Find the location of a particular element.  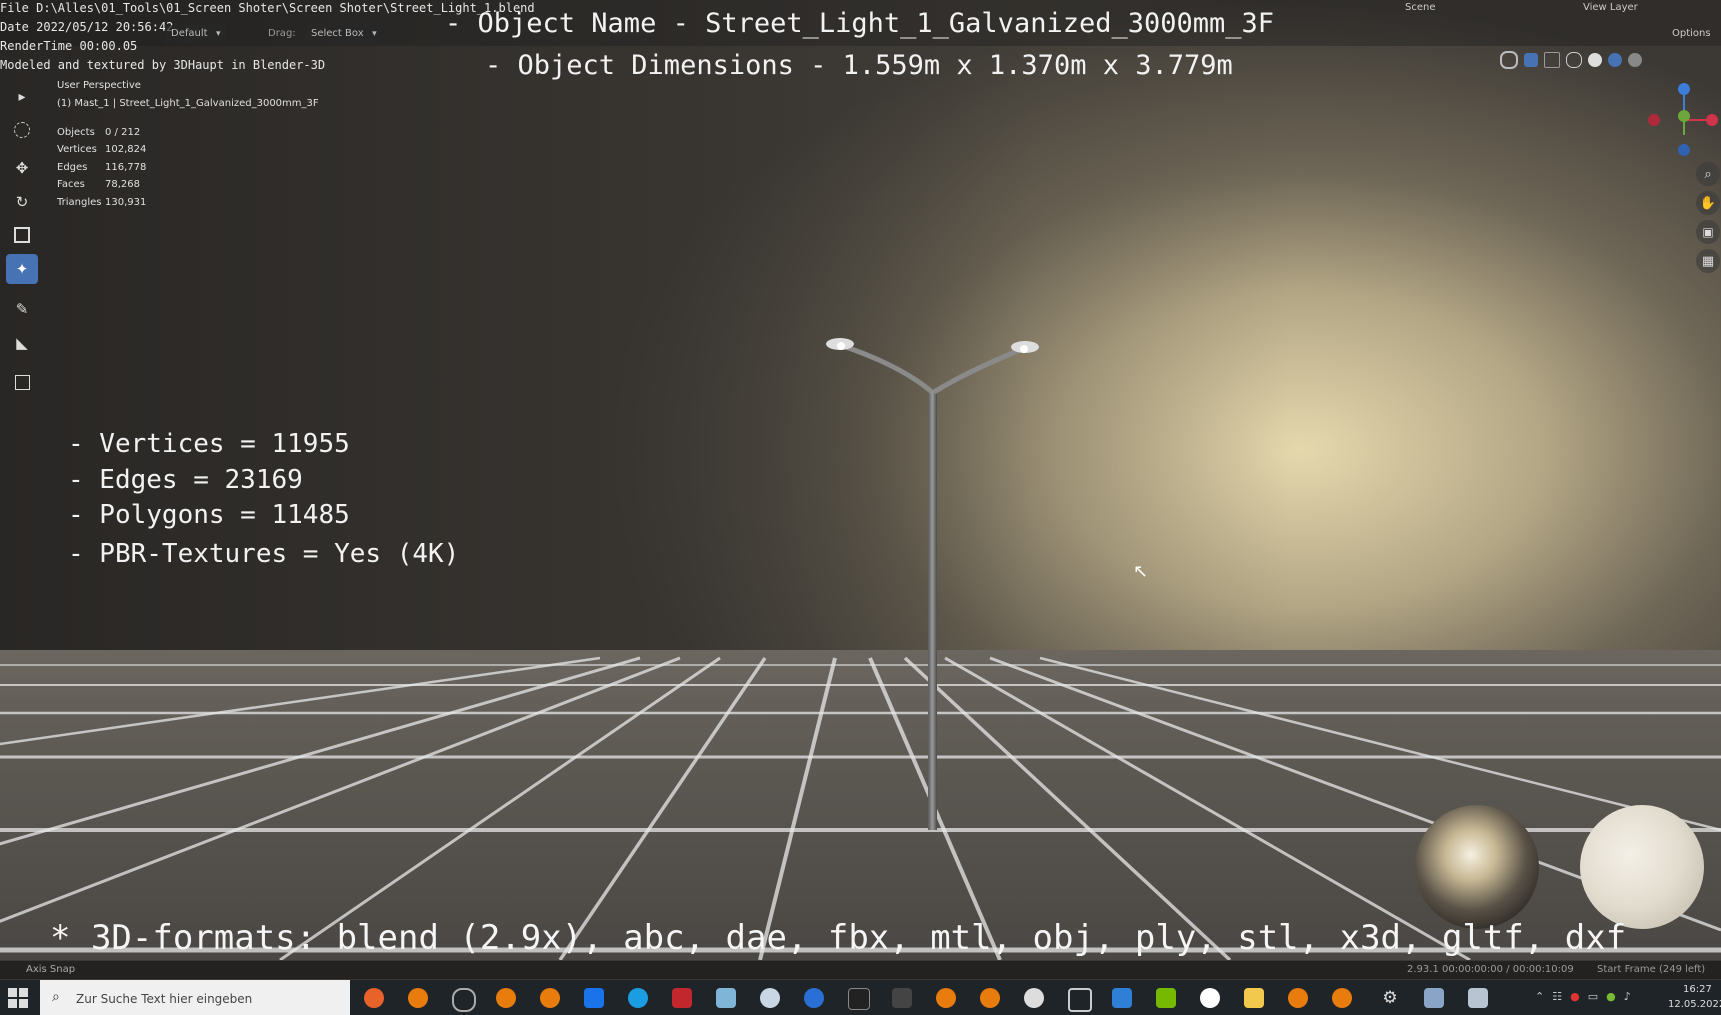

pencil-icon: ✎ is located at coordinates (22, 309).